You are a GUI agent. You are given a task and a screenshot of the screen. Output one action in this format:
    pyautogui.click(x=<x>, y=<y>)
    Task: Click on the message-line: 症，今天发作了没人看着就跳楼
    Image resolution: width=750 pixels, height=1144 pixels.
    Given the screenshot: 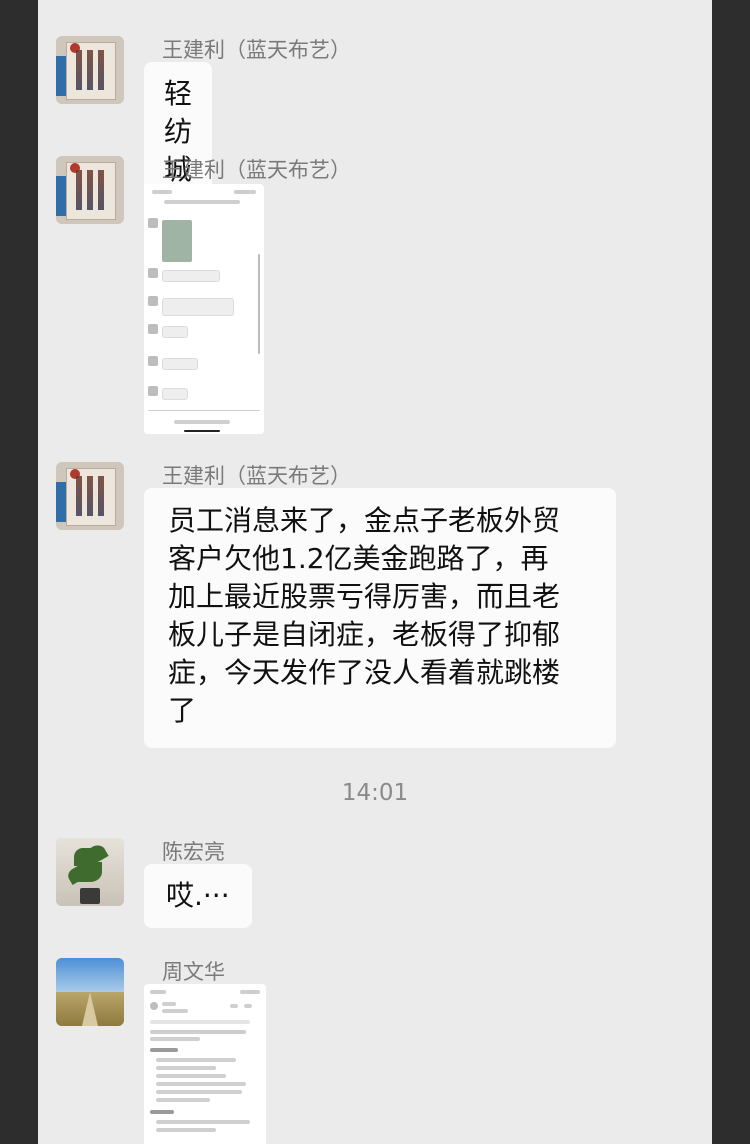 What is the action you would take?
    pyautogui.click(x=364, y=672)
    